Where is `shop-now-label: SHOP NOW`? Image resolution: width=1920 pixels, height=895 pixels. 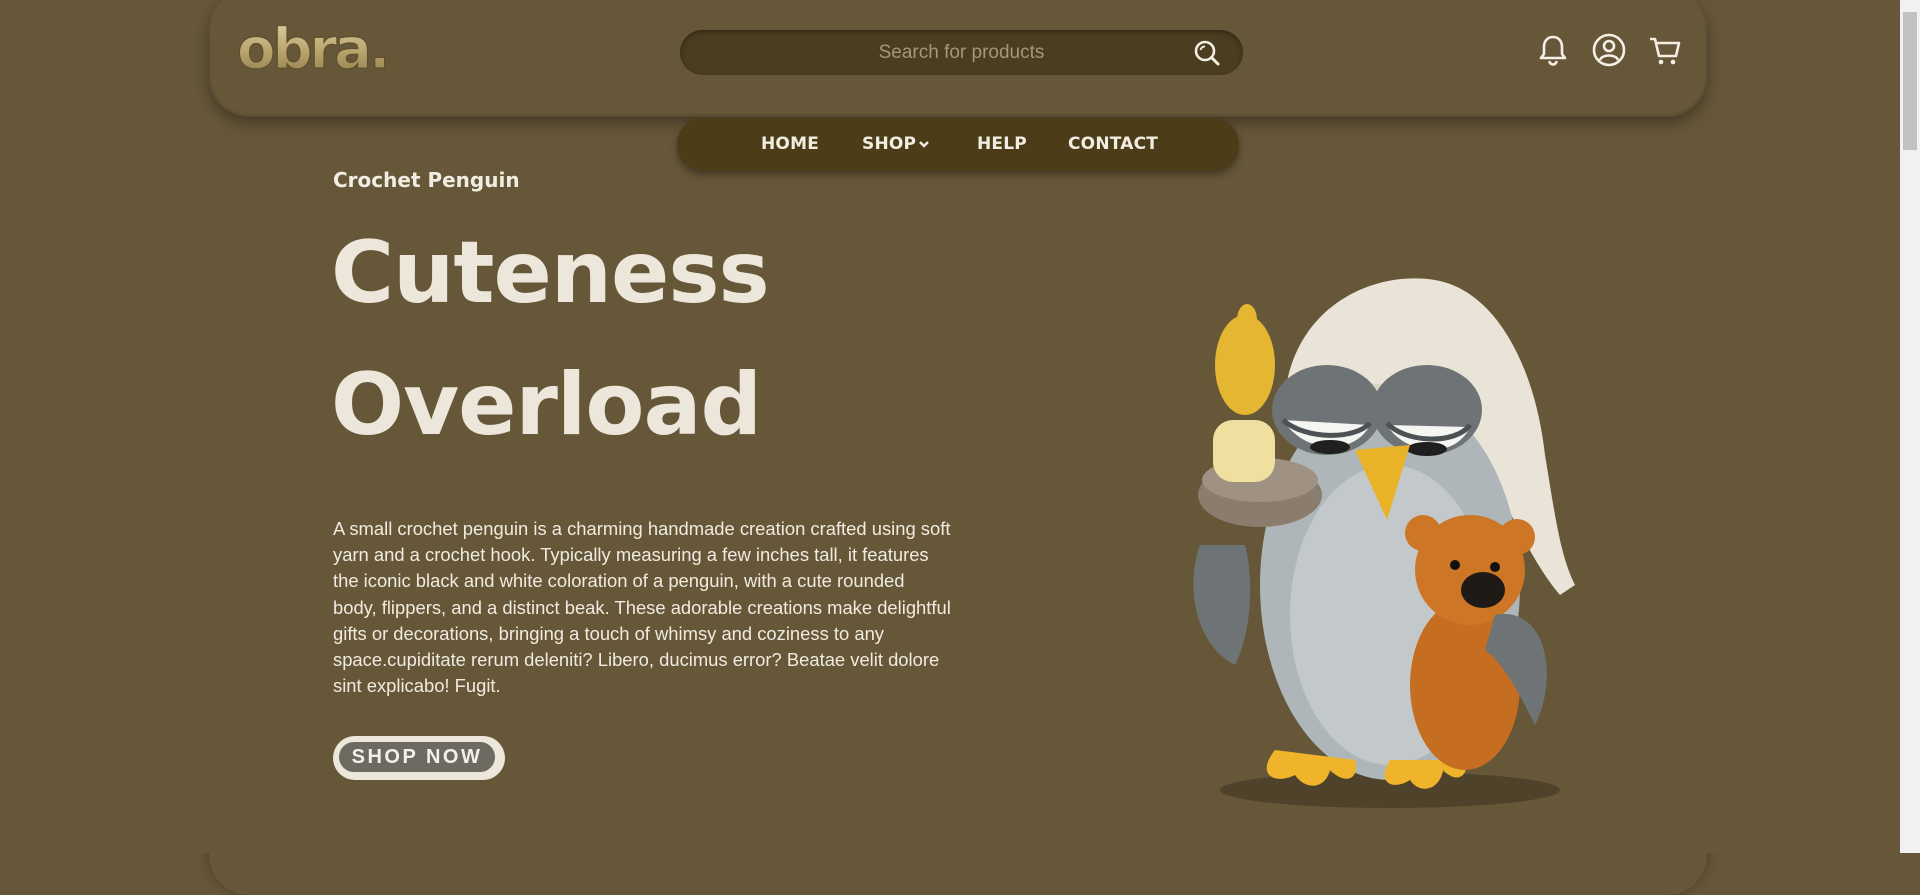
shop-now-label: SHOP NOW is located at coordinates (417, 757).